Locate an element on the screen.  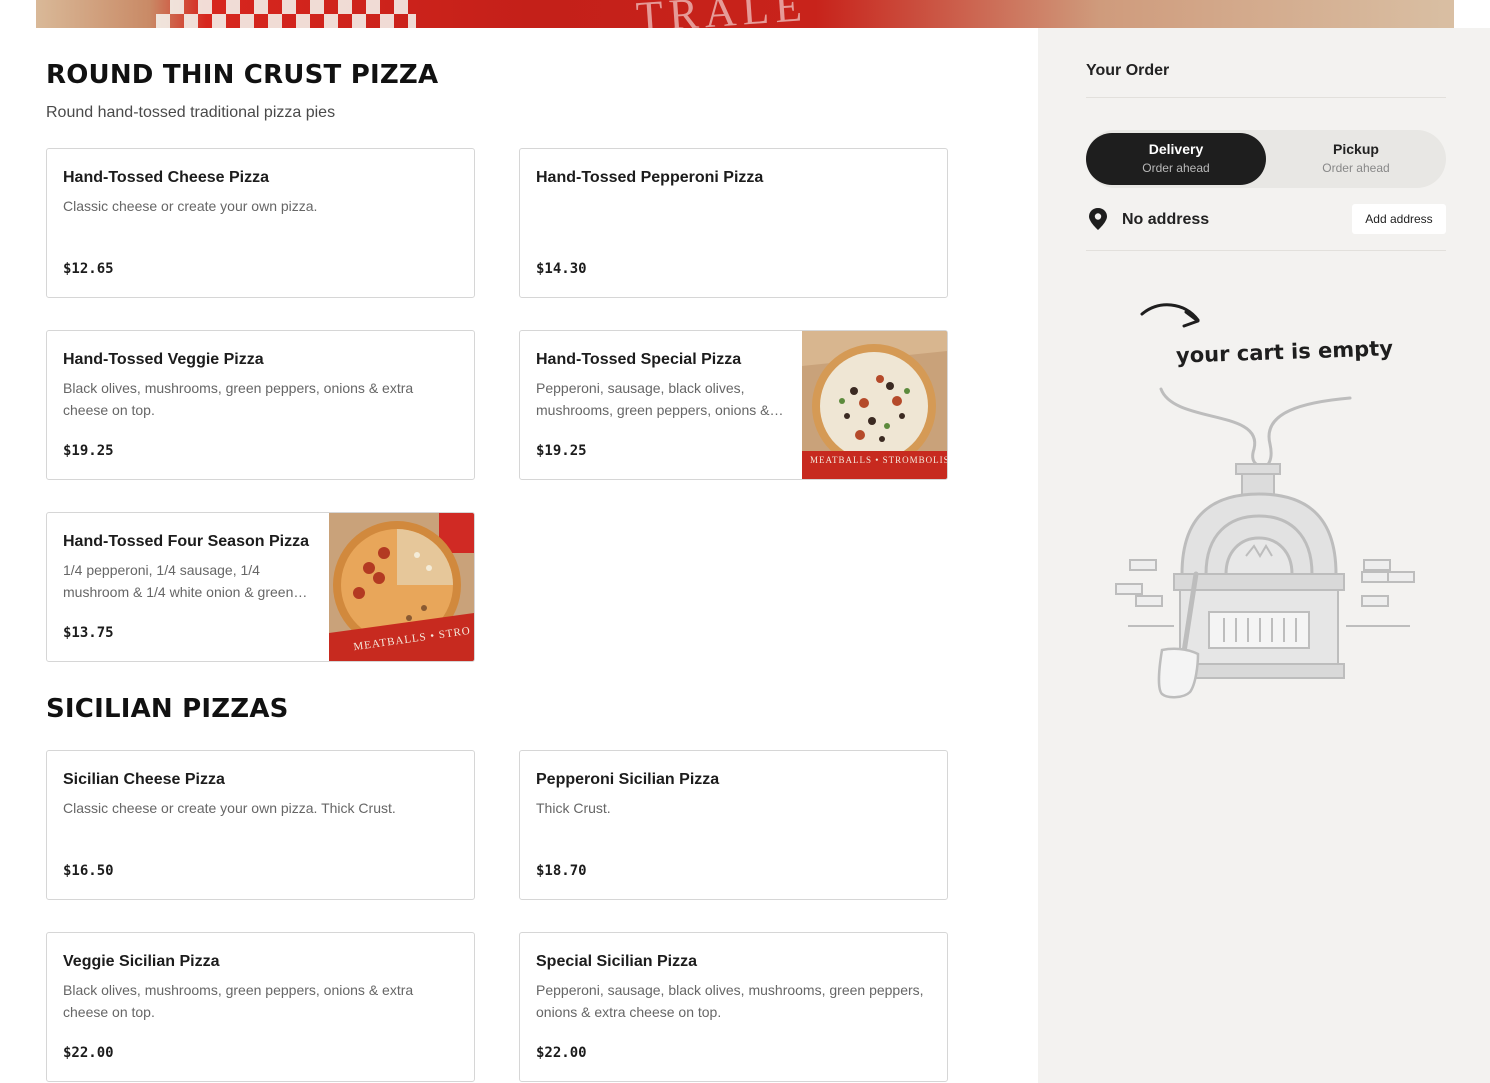
item-description: Classic cheese or create your own pizza. is located at coordinates (190, 206).